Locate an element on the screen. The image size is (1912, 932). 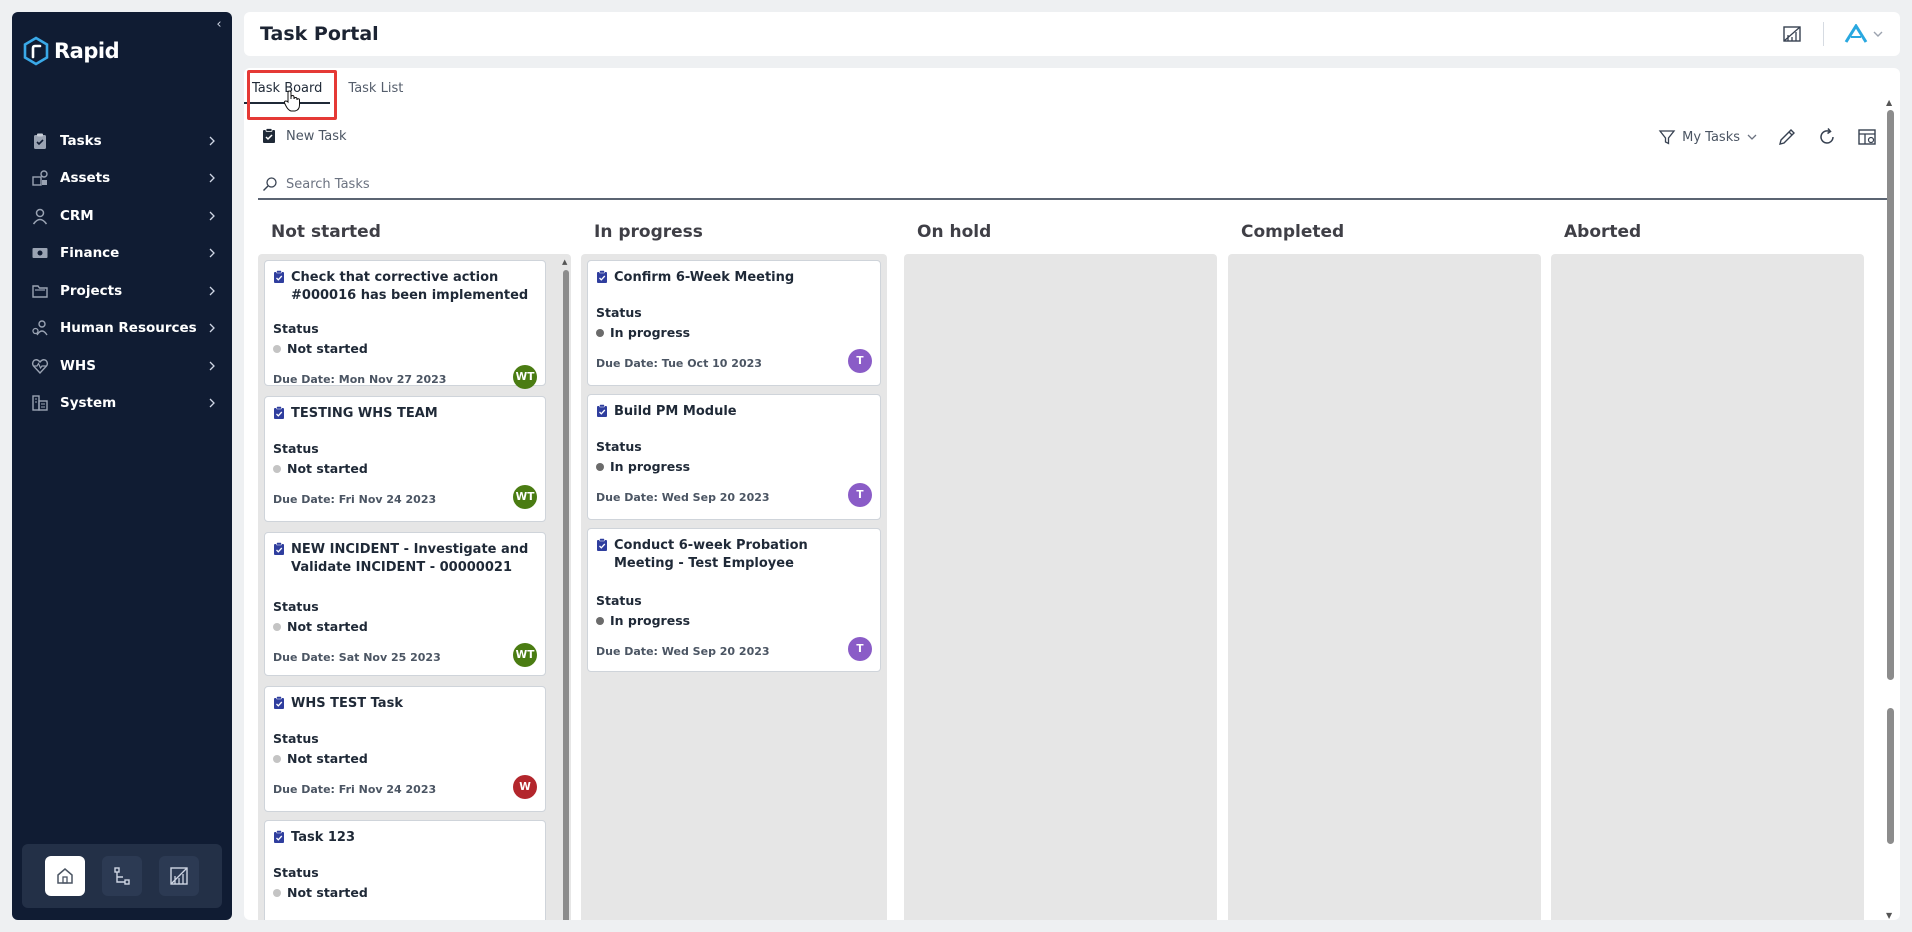
sidebar-item-label: Human Resources is located at coordinates (128, 328).